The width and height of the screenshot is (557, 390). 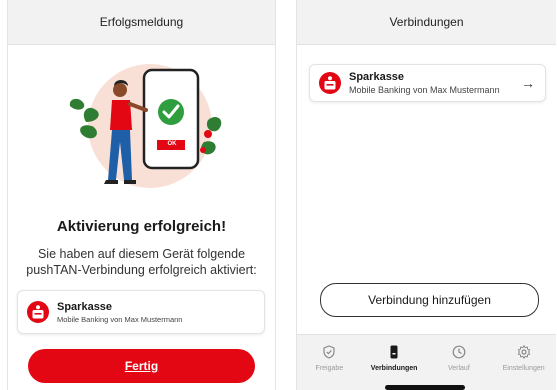 What do you see at coordinates (425, 387) in the screenshot?
I see `home-indicator` at bounding box center [425, 387].